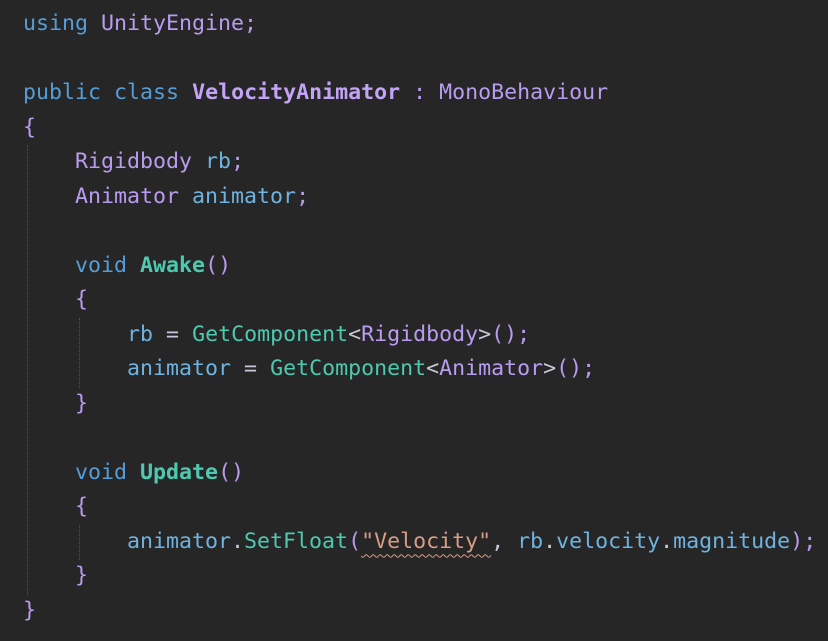 This screenshot has width=828, height=641. I want to click on code-token: MonoBehaviour, so click(524, 92).